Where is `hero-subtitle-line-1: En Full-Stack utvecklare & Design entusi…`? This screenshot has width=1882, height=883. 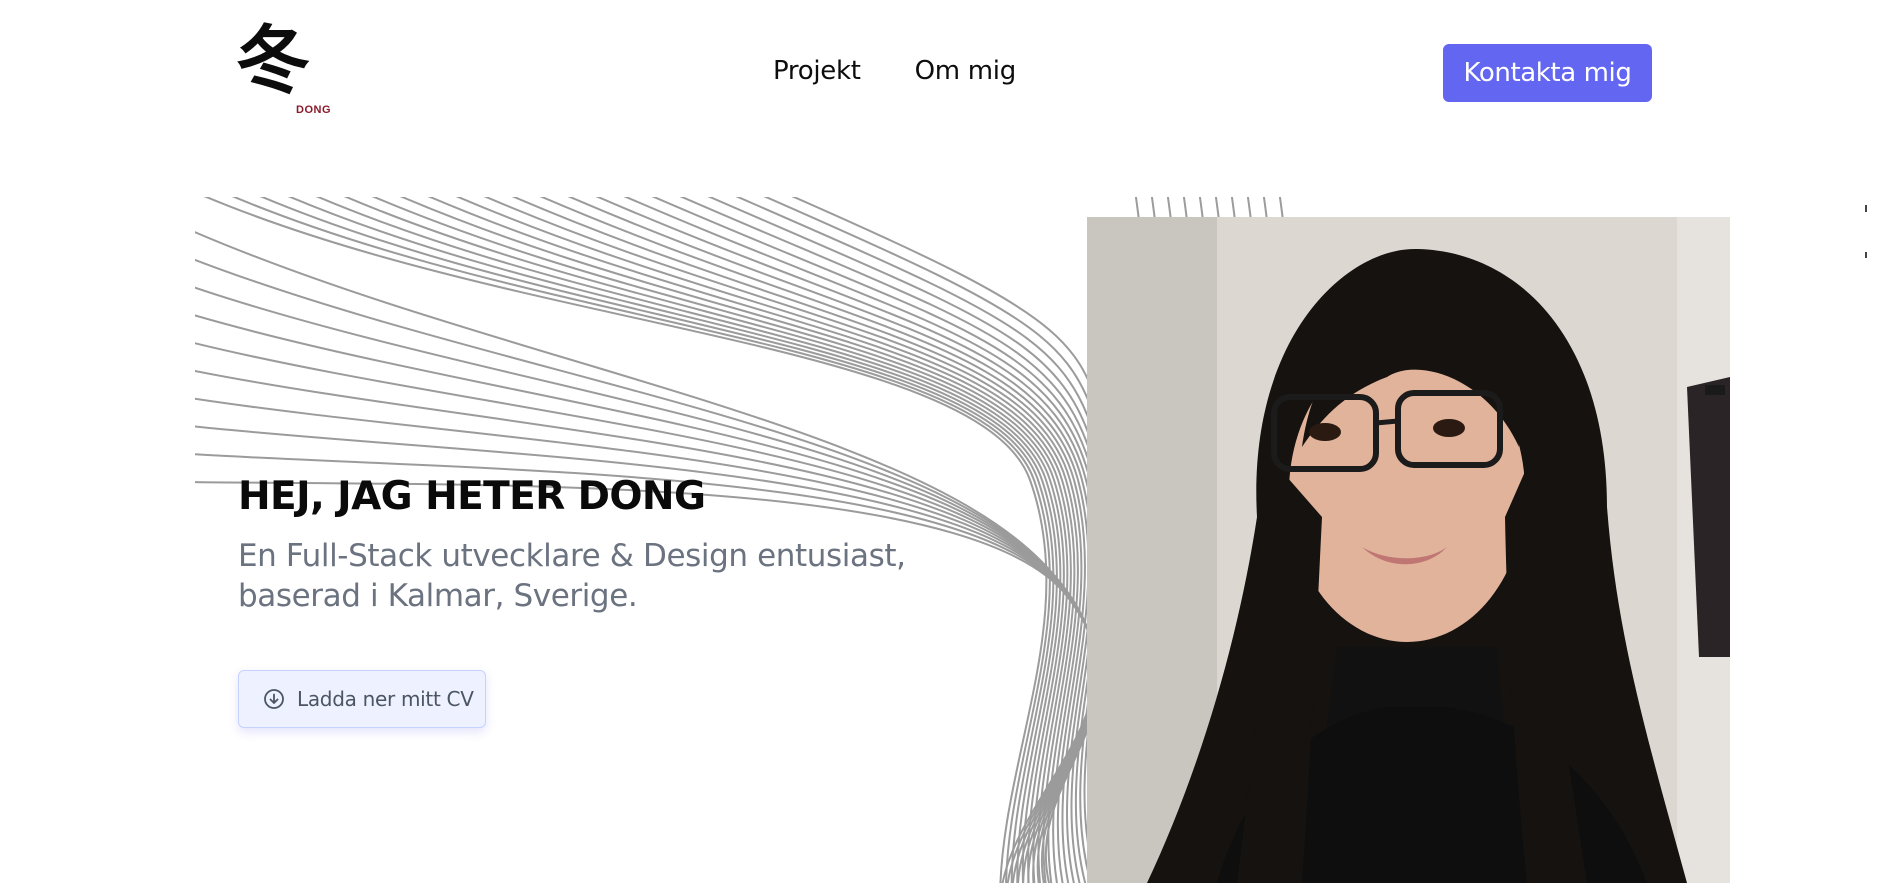
hero-subtitle-line-1: En Full-Stack utvecklare & Design entusi… is located at coordinates (572, 556).